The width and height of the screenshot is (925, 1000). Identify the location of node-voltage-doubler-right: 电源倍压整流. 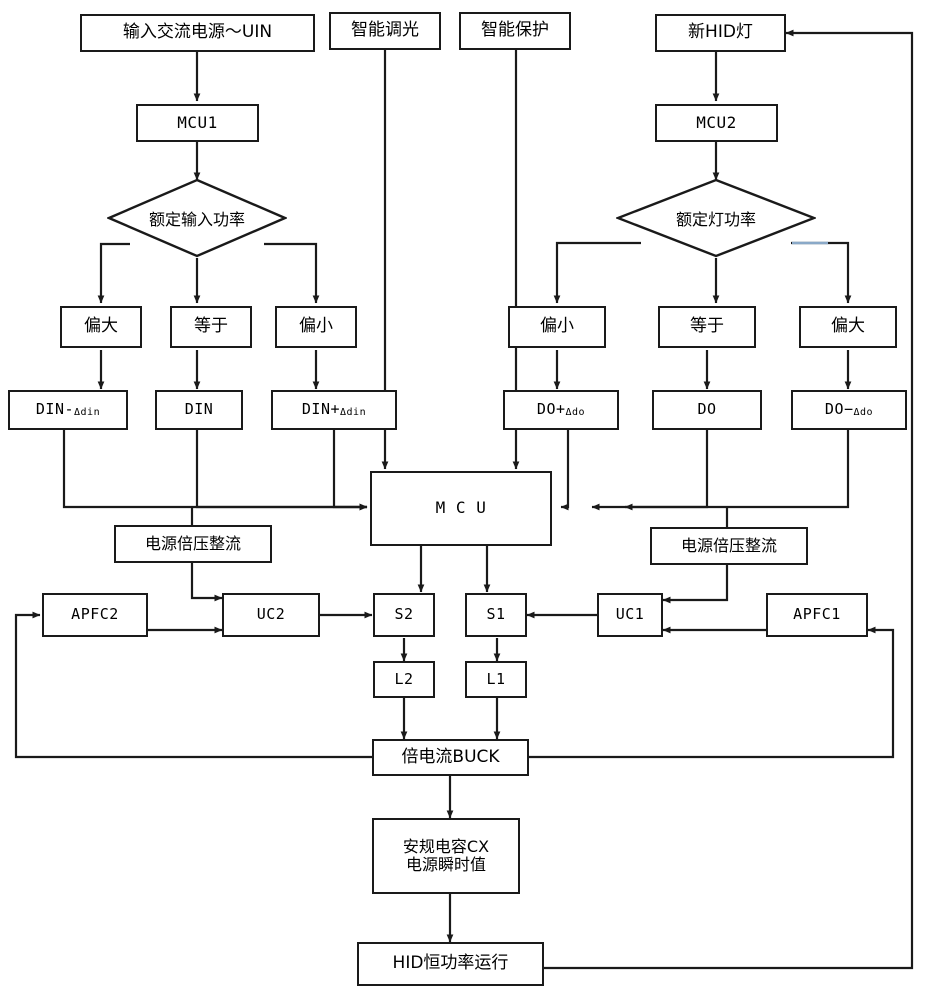
(729, 546).